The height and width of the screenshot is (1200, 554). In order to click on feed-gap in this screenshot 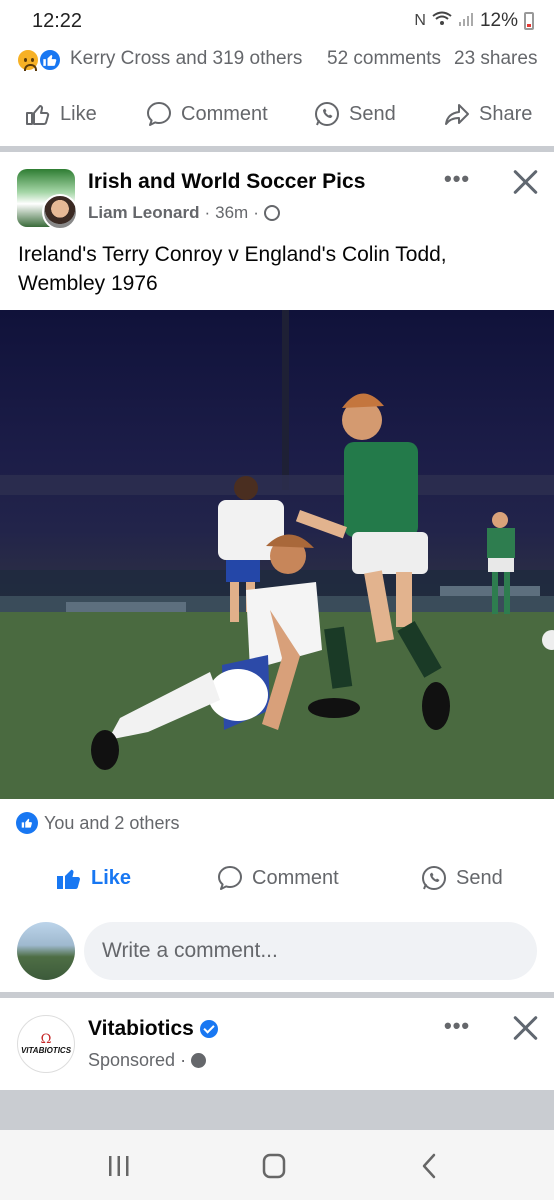, I will do `click(277, 1110)`.